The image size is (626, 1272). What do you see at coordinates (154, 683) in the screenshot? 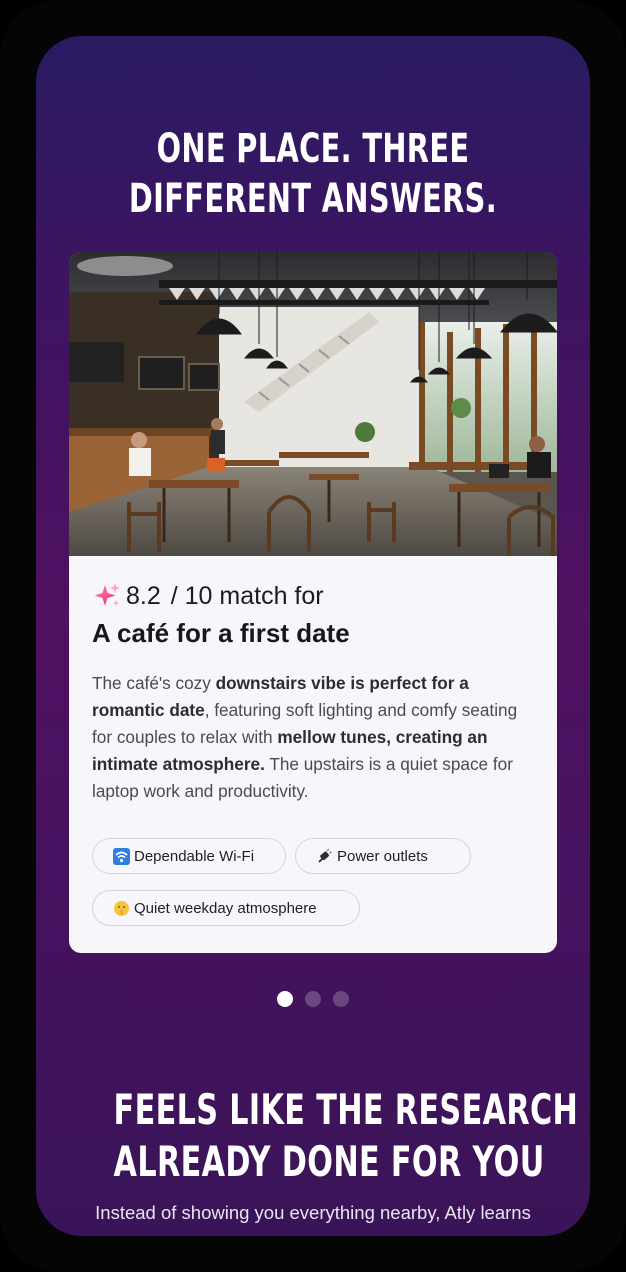
I see `description-text-1: The café's cozy` at bounding box center [154, 683].